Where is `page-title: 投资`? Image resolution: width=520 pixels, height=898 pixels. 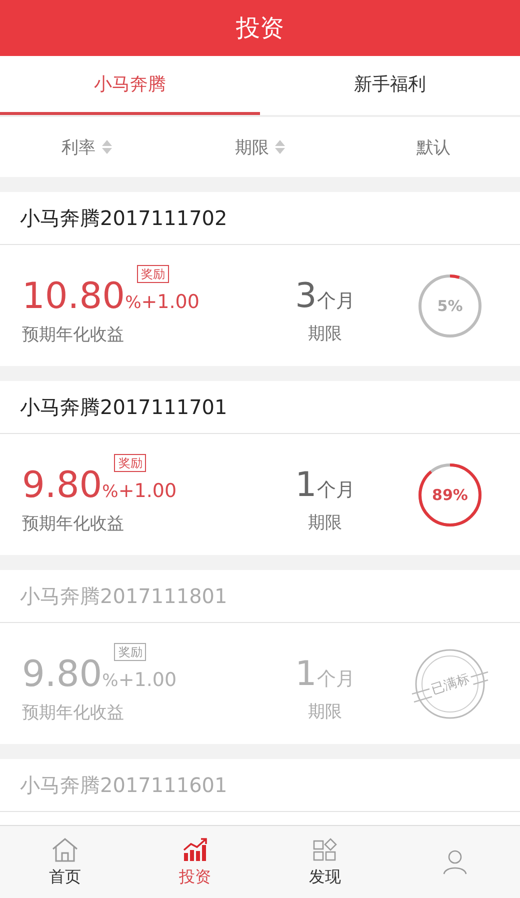 page-title: 投资 is located at coordinates (260, 28).